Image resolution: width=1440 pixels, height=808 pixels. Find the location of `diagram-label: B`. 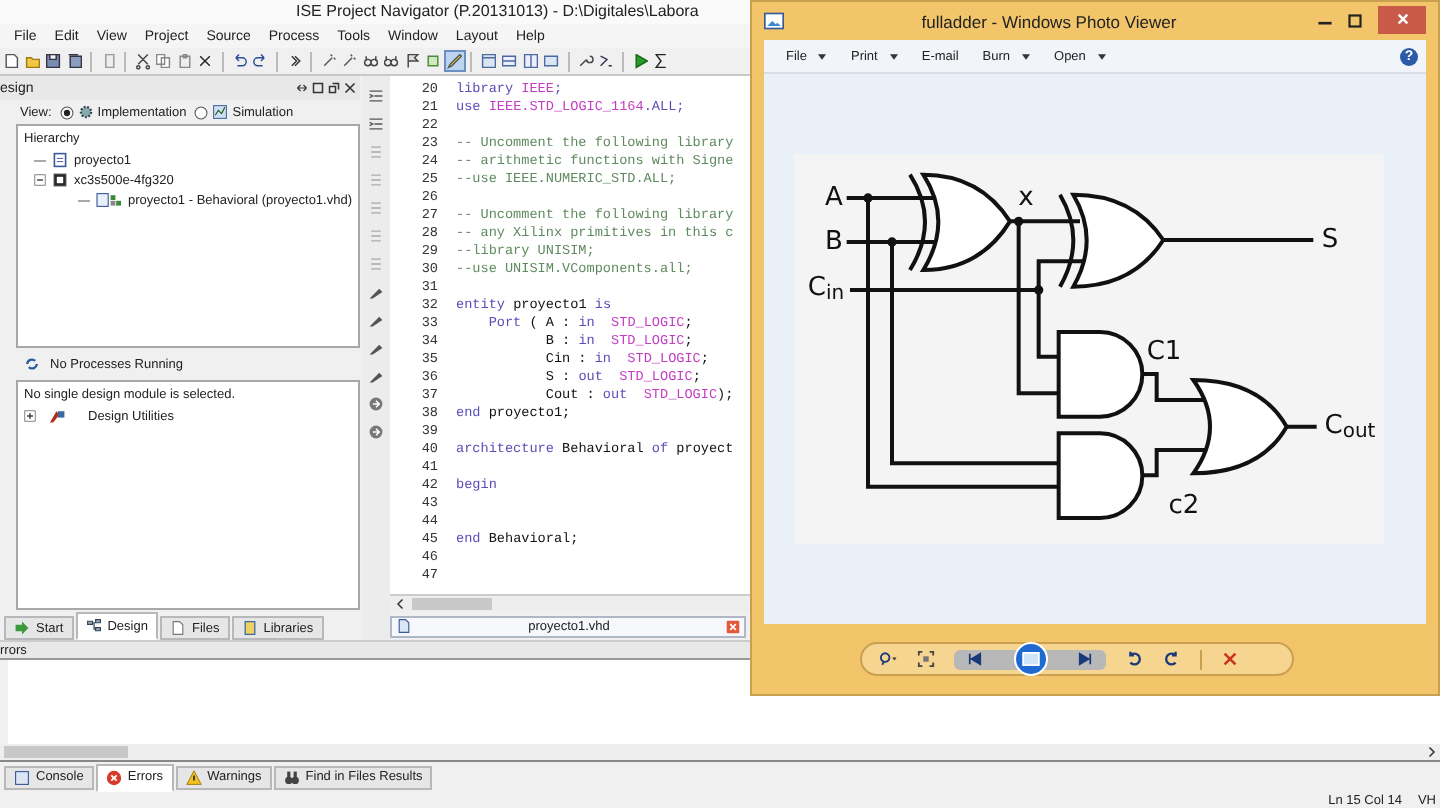

diagram-label: B is located at coordinates (834, 242).